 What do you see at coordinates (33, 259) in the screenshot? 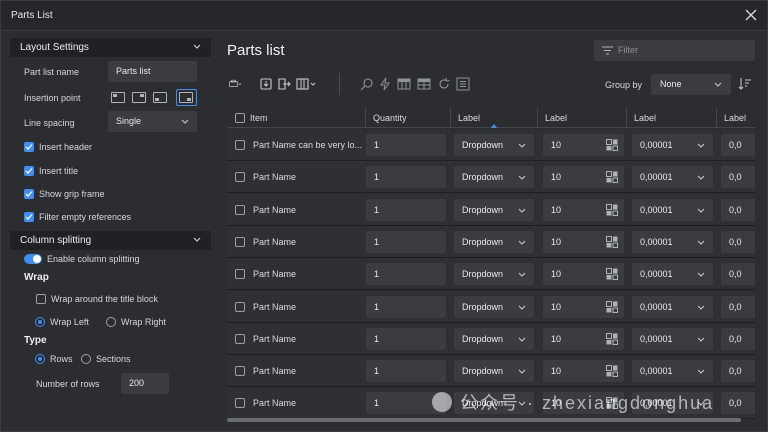
I see `enable-column-splitting-toggle` at bounding box center [33, 259].